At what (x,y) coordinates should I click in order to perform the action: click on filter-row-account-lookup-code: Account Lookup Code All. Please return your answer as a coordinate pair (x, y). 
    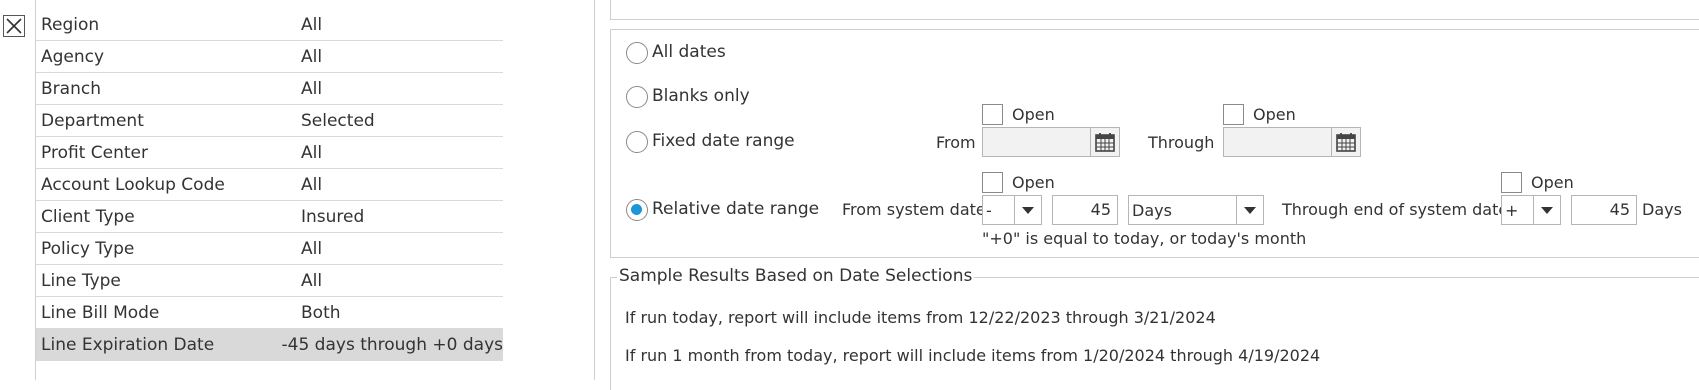
    Looking at the image, I should click on (269, 185).